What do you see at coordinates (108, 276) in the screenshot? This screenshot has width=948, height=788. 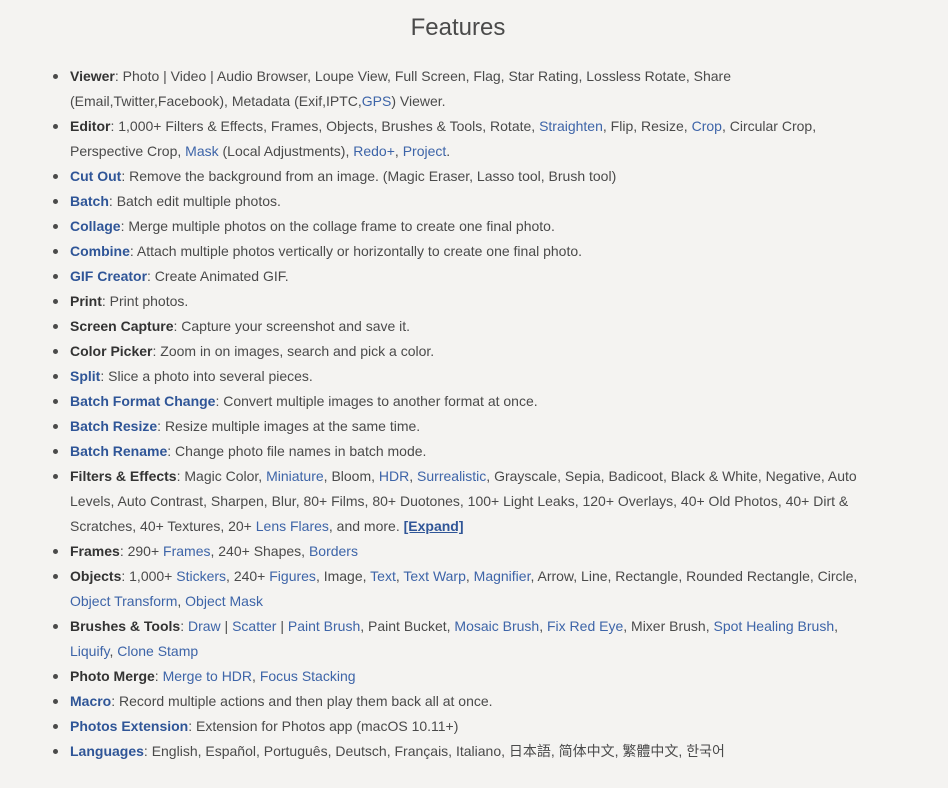 I see `feature-name: GIF Creator` at bounding box center [108, 276].